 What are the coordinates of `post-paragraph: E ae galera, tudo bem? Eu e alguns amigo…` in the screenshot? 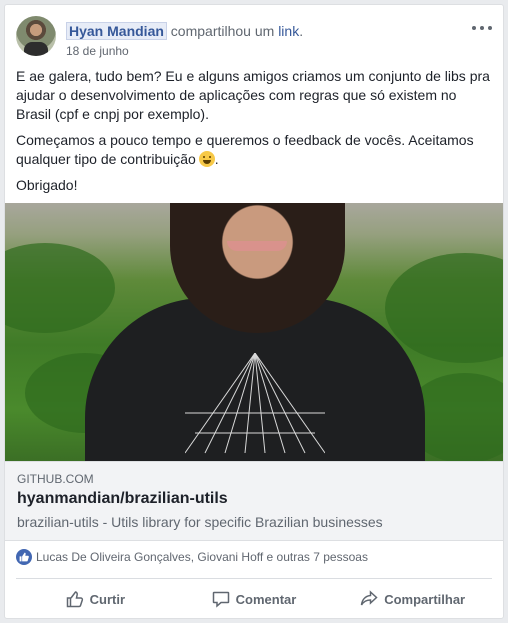 It's located at (253, 95).